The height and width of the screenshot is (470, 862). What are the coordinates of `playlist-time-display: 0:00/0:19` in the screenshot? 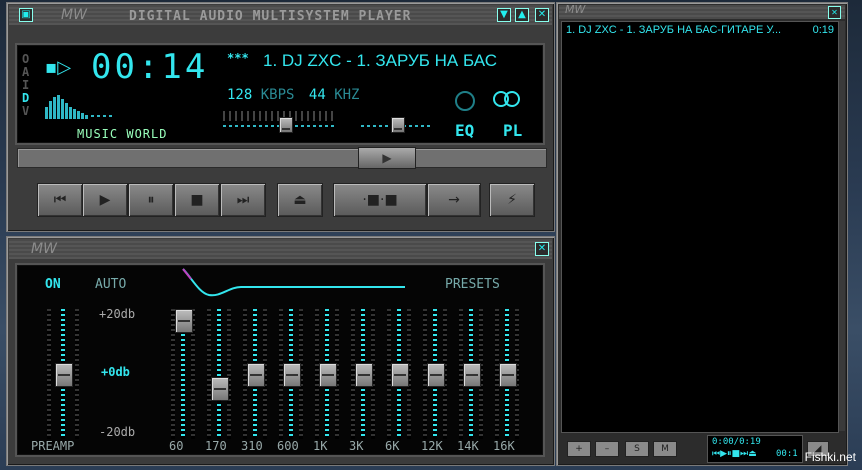 It's located at (736, 442).